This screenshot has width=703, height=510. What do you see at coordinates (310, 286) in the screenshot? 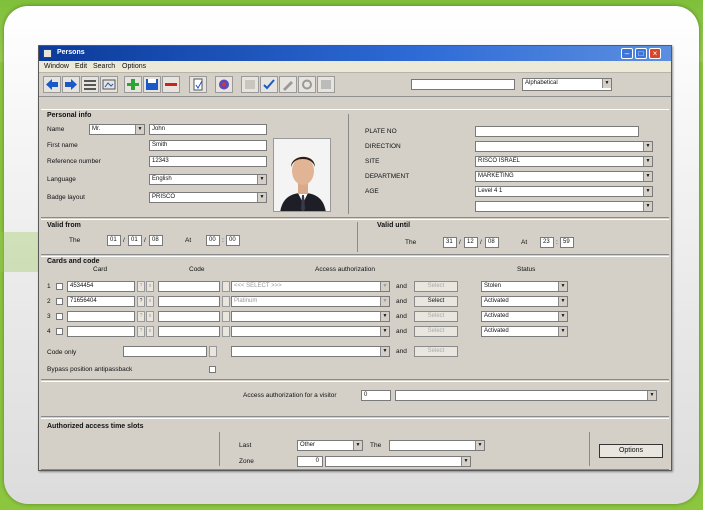
I see `access-select: <<< SELECT >>> ▼` at bounding box center [310, 286].